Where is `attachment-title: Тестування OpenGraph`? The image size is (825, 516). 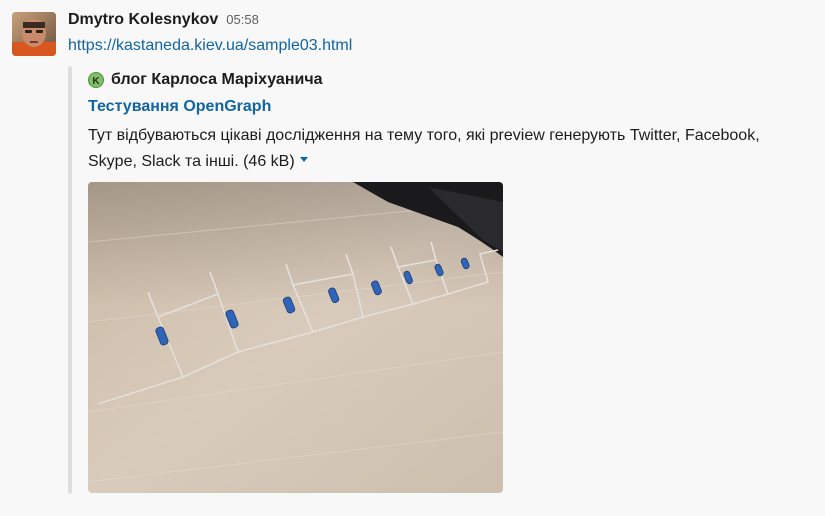
attachment-title: Тестування OpenGraph is located at coordinates (179, 107).